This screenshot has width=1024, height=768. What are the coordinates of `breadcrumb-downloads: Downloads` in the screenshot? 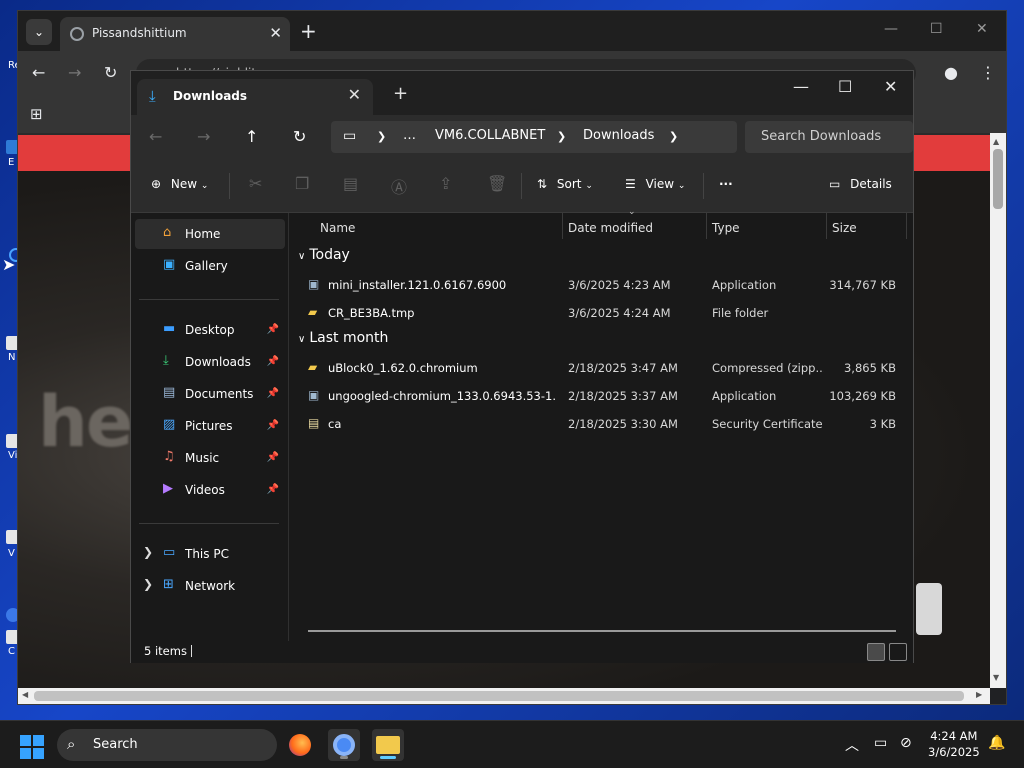 It's located at (618, 135).